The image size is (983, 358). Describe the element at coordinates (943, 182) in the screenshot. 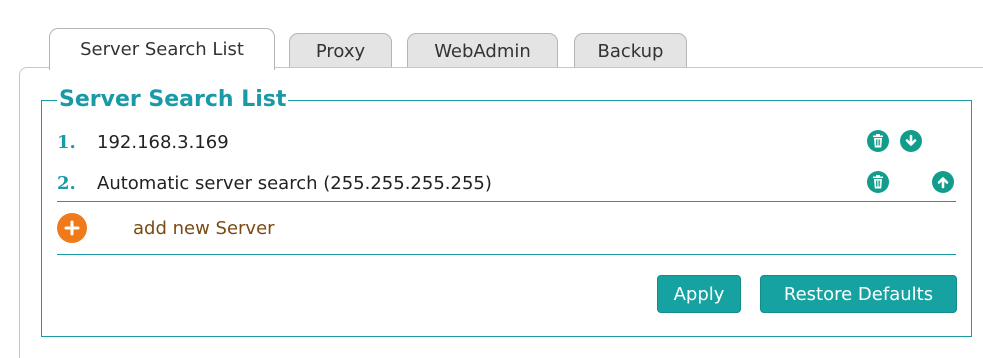

I see `arrow-up-icon` at that location.